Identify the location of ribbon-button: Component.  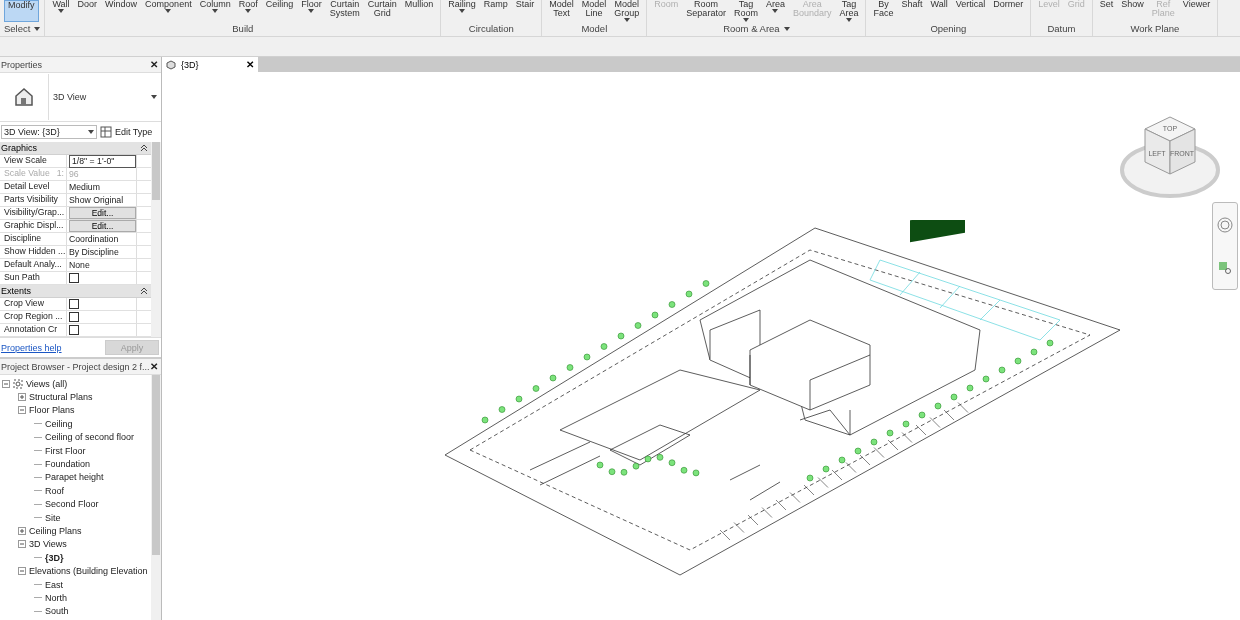
(168, 11).